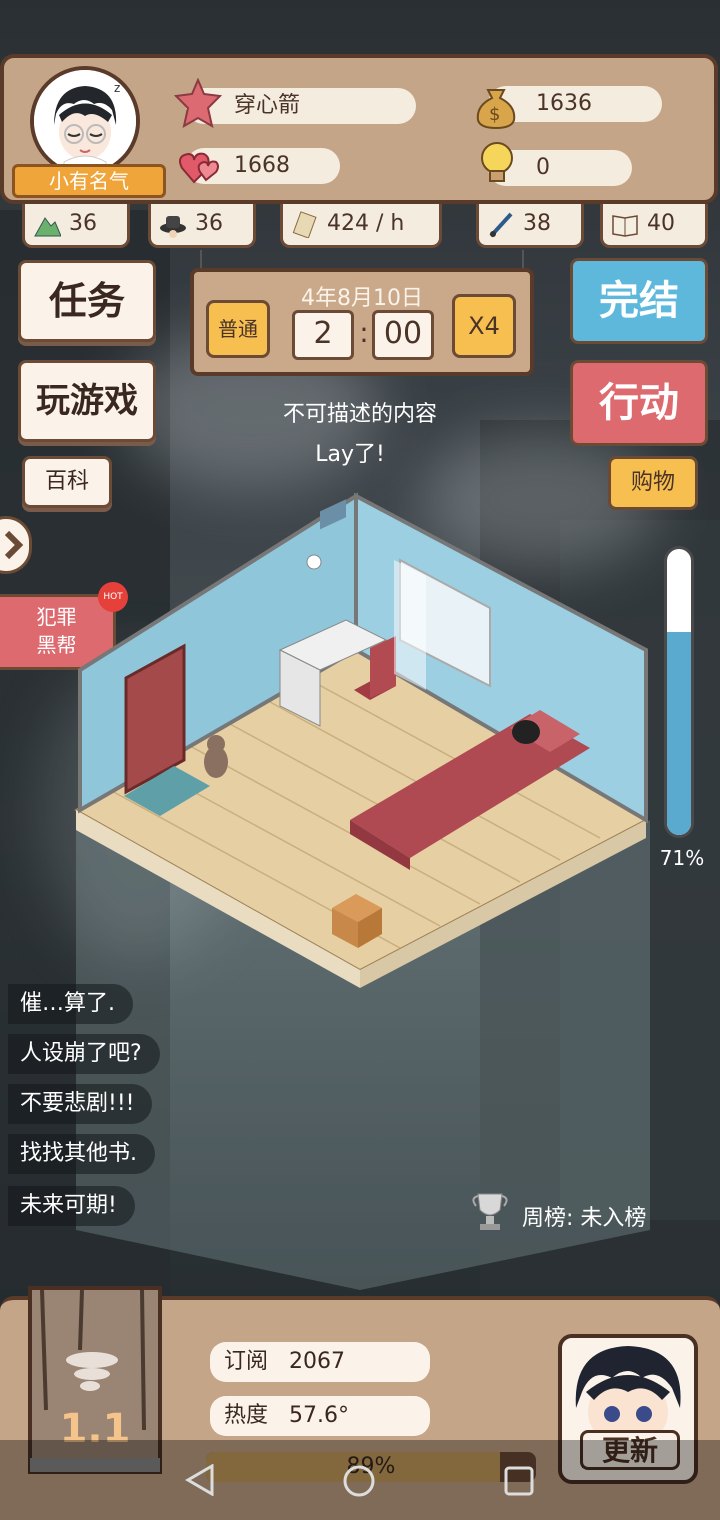  What do you see at coordinates (173, 224) in the screenshot?
I see `detective-hat-icon` at bounding box center [173, 224].